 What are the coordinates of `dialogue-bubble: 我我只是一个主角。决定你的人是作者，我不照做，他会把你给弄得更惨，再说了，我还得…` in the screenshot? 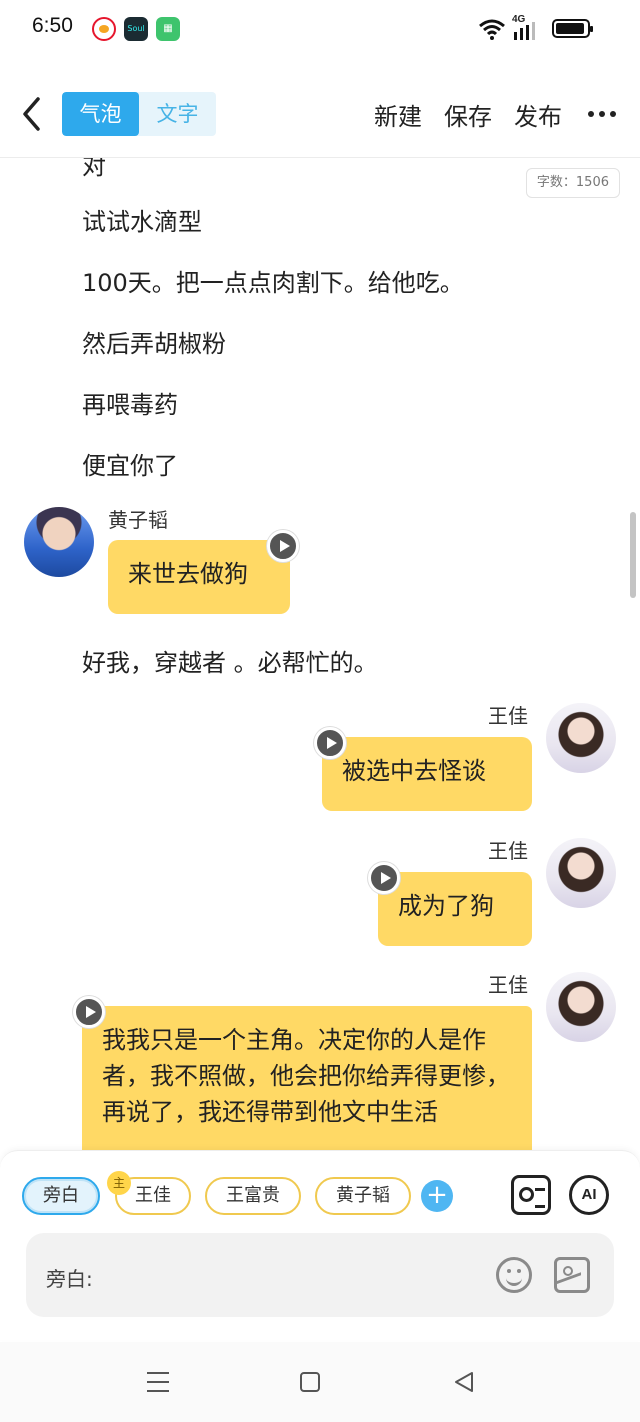 It's located at (307, 1078).